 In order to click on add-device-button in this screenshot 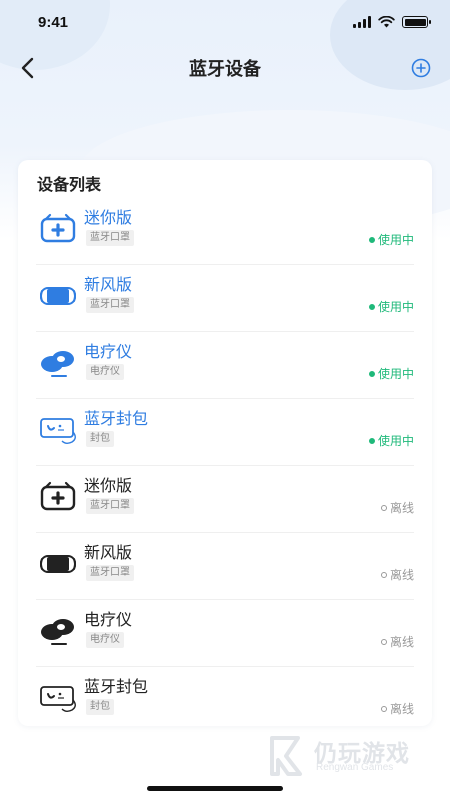, I will do `click(421, 68)`.